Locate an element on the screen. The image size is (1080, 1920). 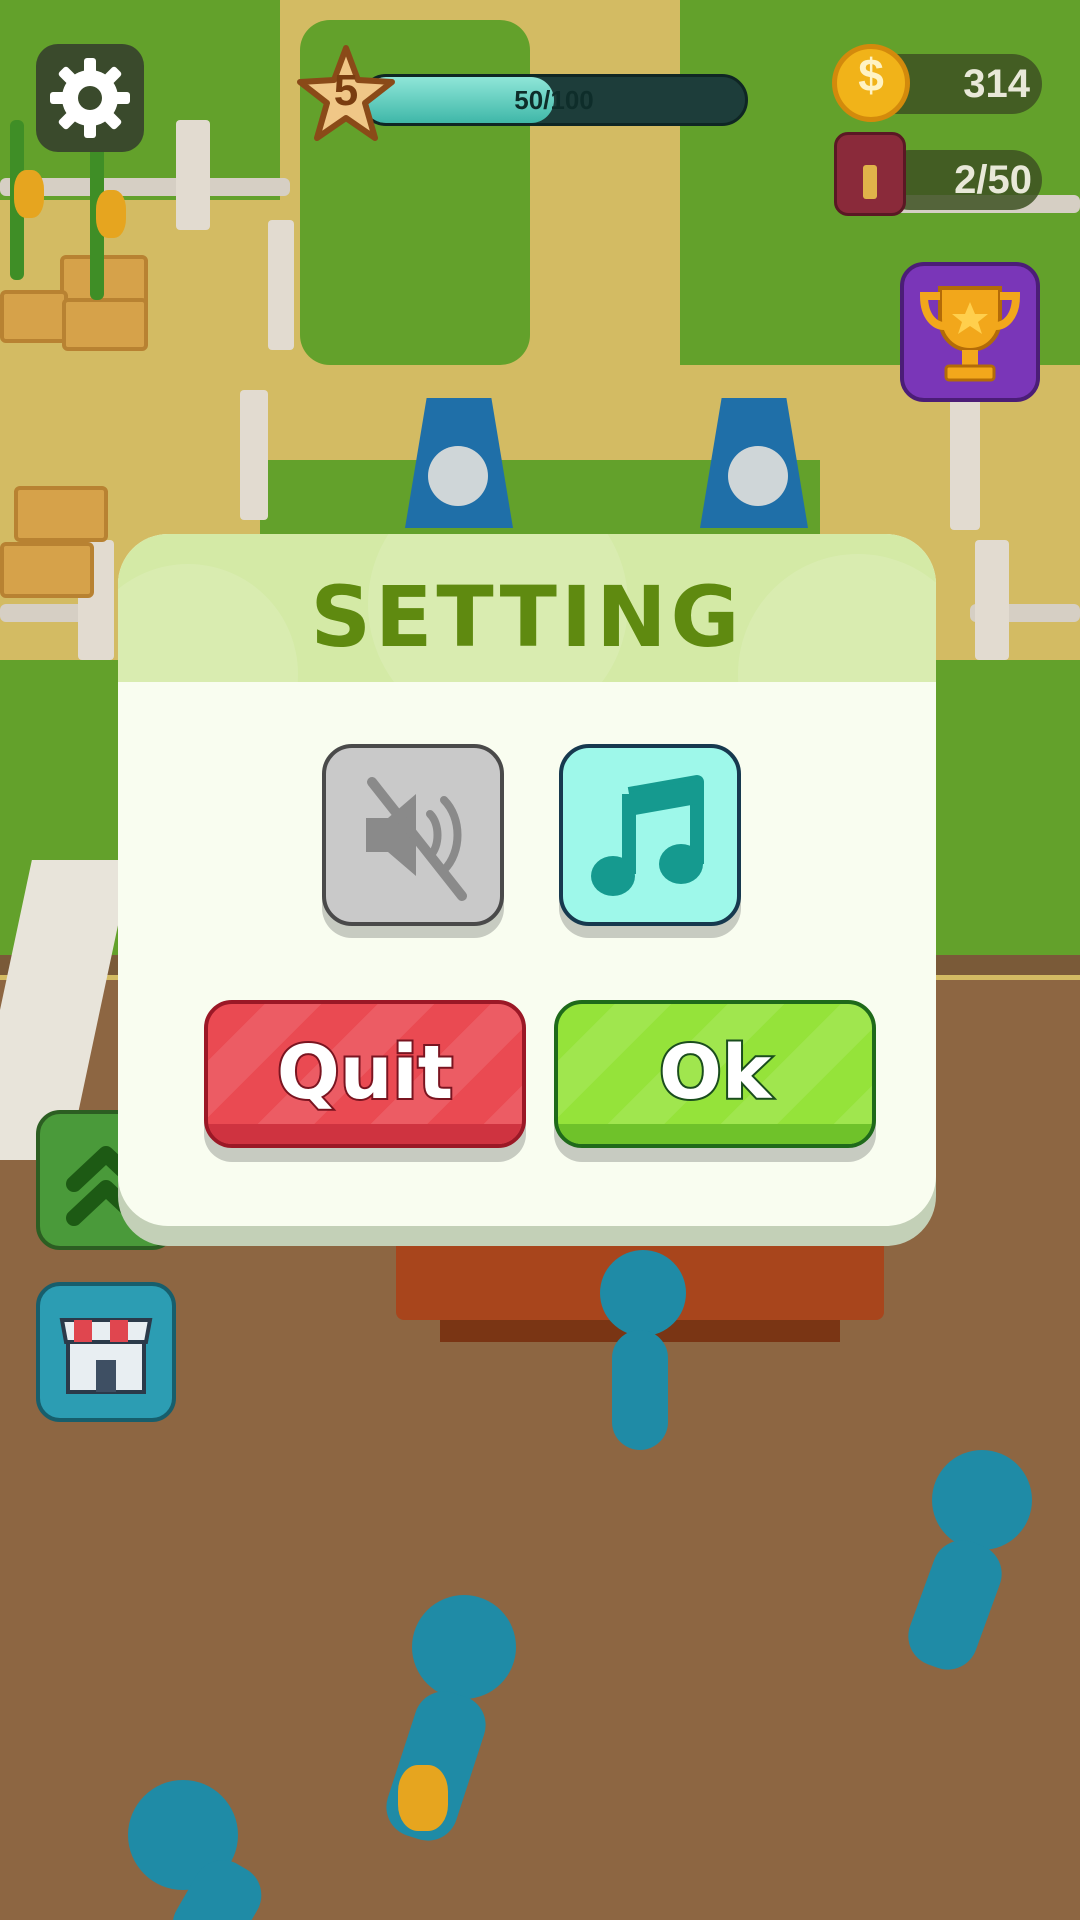
sound-toggle is located at coordinates (413, 835).